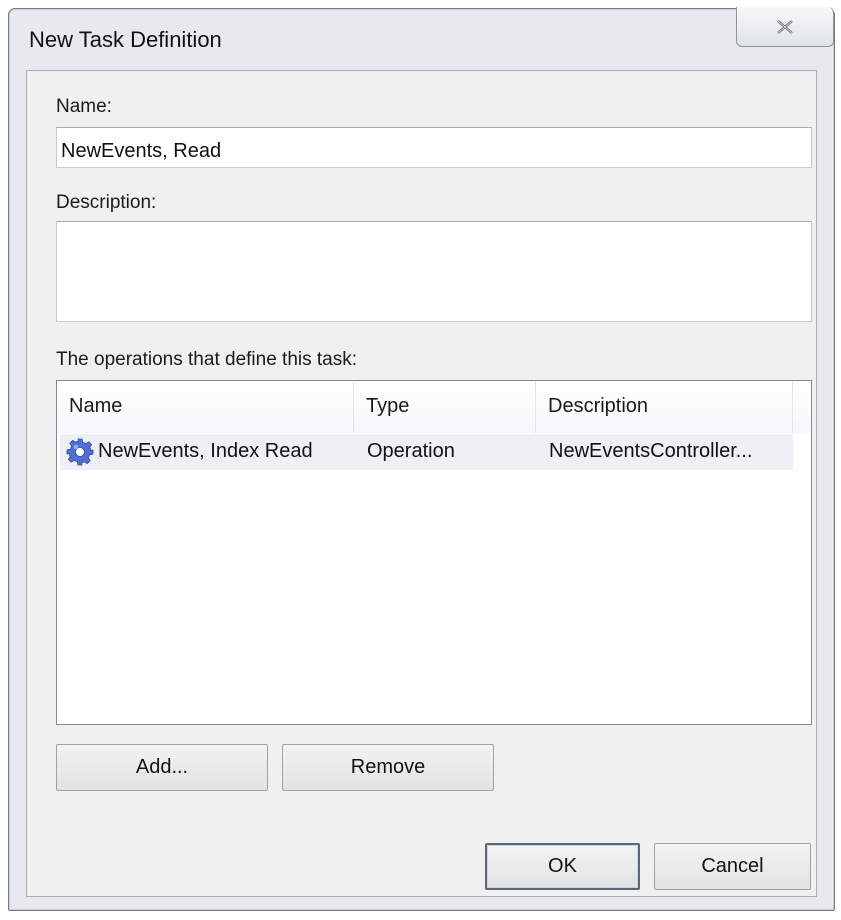  I want to click on column-header-type: Type, so click(445, 407).